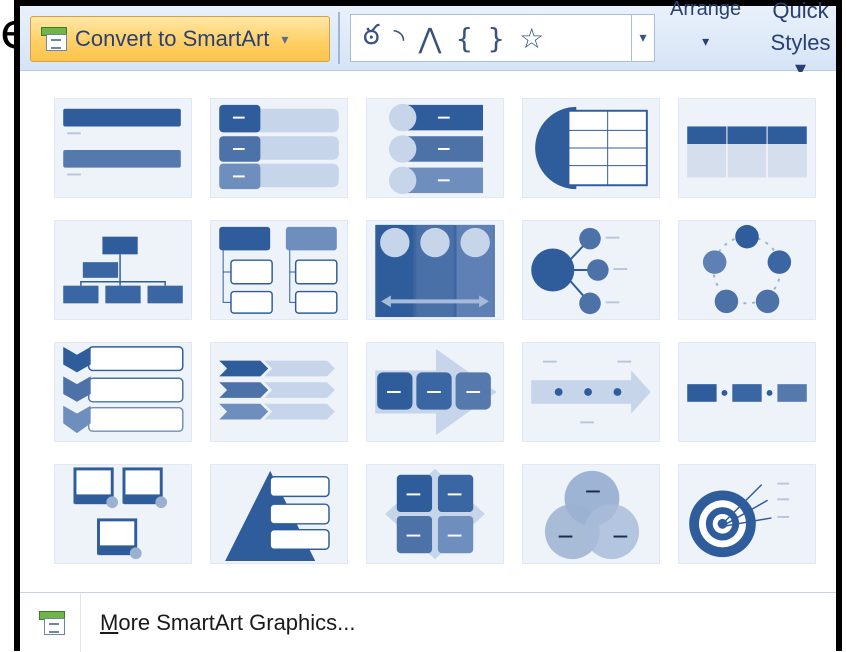 This screenshot has width=846, height=652. What do you see at coordinates (591, 270) in the screenshot?
I see `gallery-item-radial-list` at bounding box center [591, 270].